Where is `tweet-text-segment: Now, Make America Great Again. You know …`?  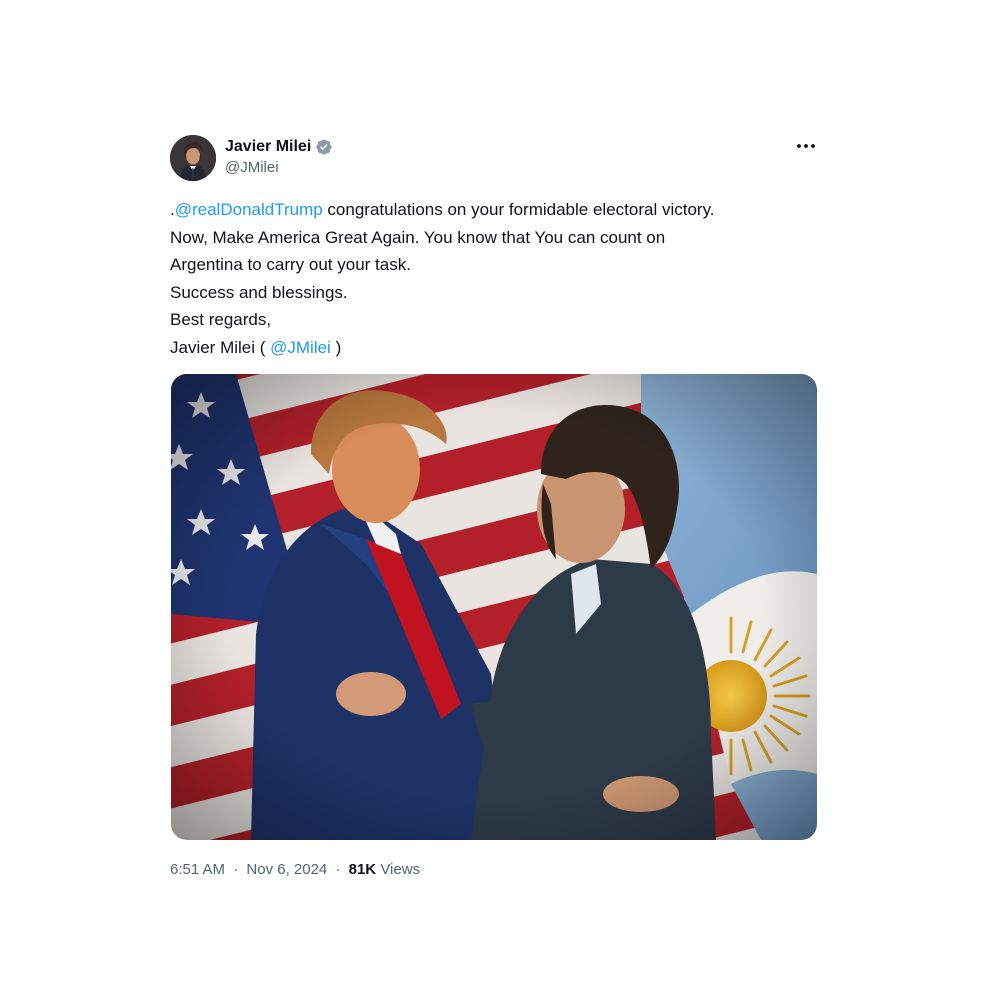
tweet-text-segment: Now, Make America Great Again. You know … is located at coordinates (418, 237).